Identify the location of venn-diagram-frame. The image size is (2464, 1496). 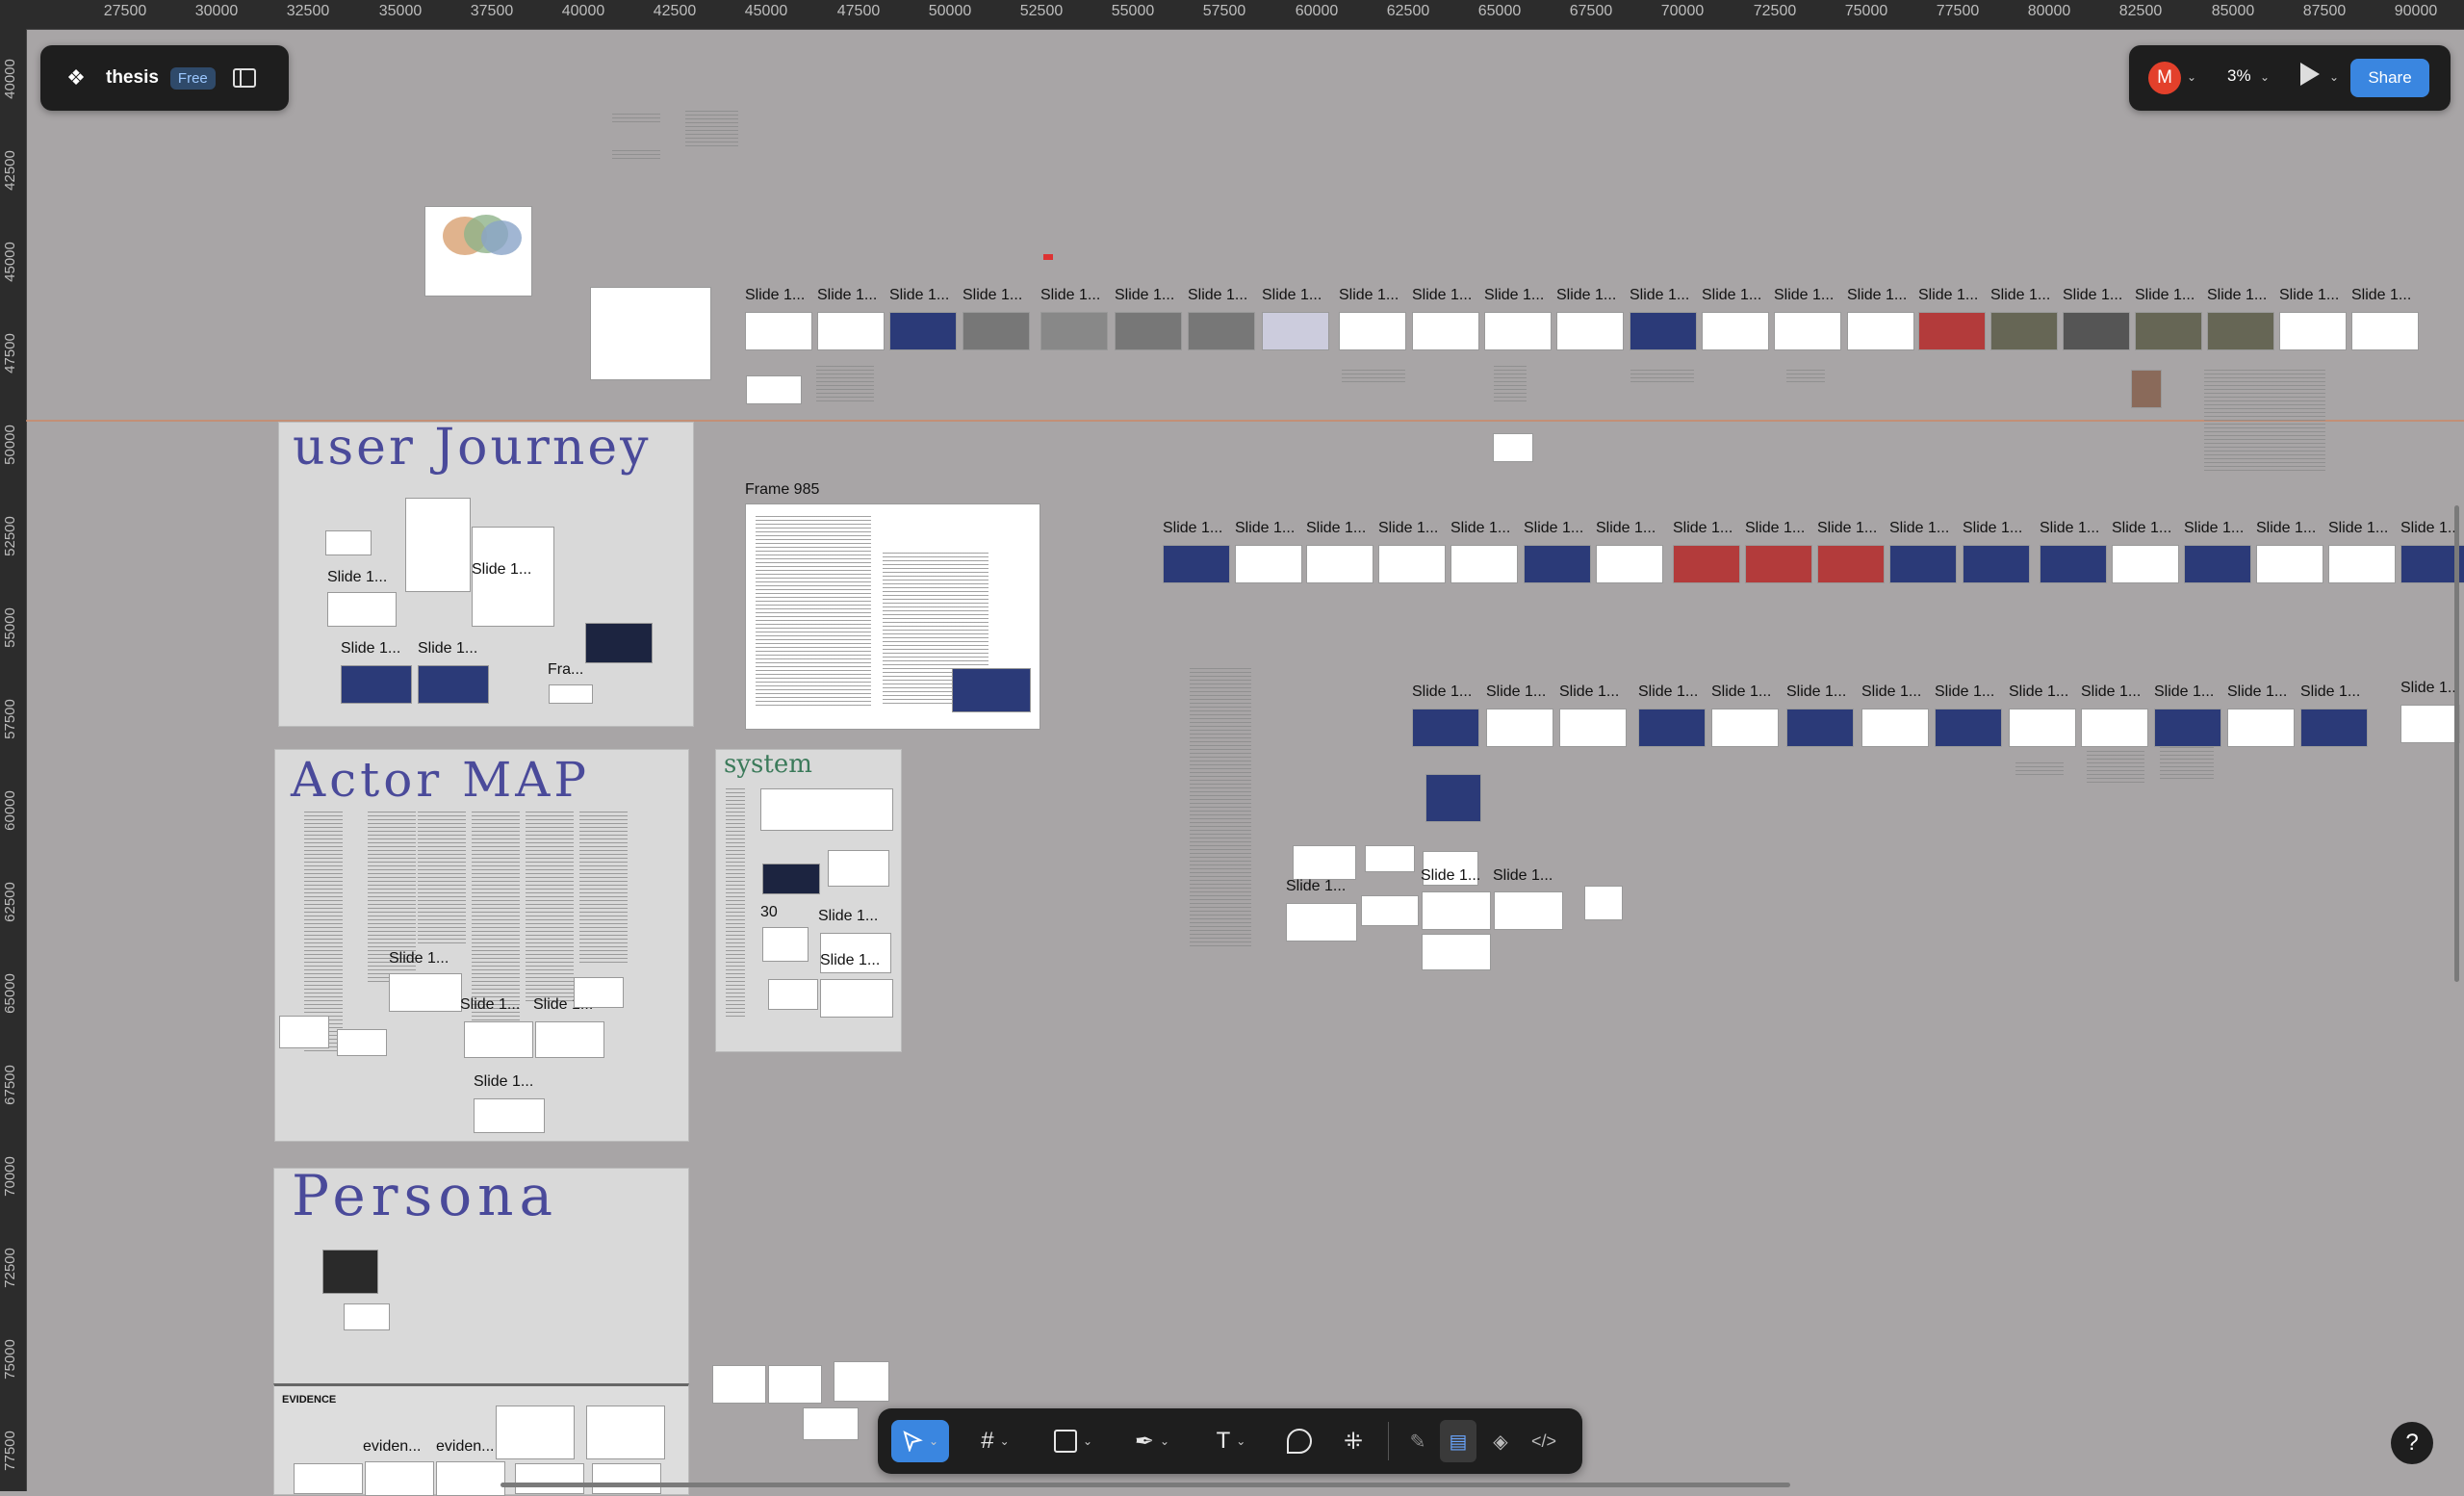
(478, 251).